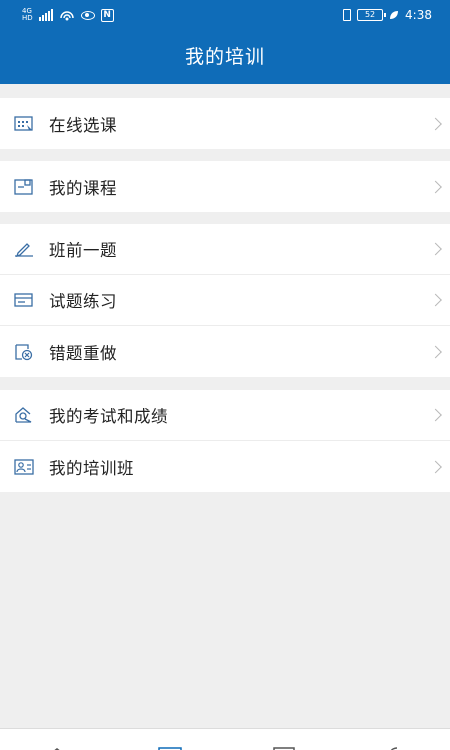 The height and width of the screenshot is (750, 450). Describe the element at coordinates (83, 188) in the screenshot. I see `menu-item-label: 我的课程` at that location.